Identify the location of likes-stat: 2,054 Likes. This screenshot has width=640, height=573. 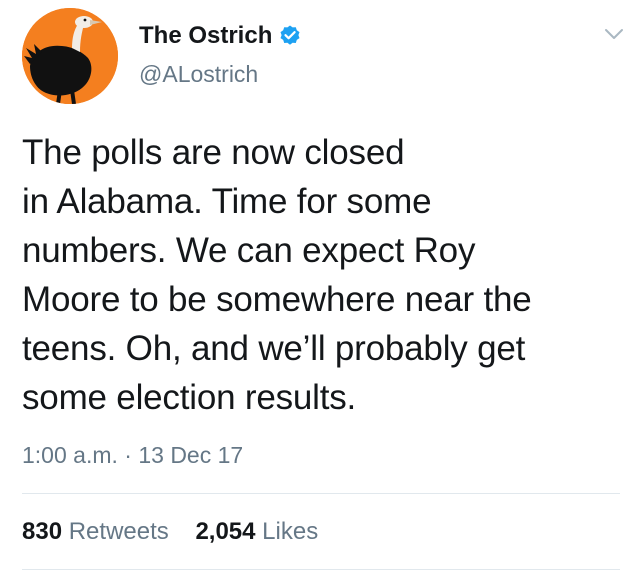
(256, 531).